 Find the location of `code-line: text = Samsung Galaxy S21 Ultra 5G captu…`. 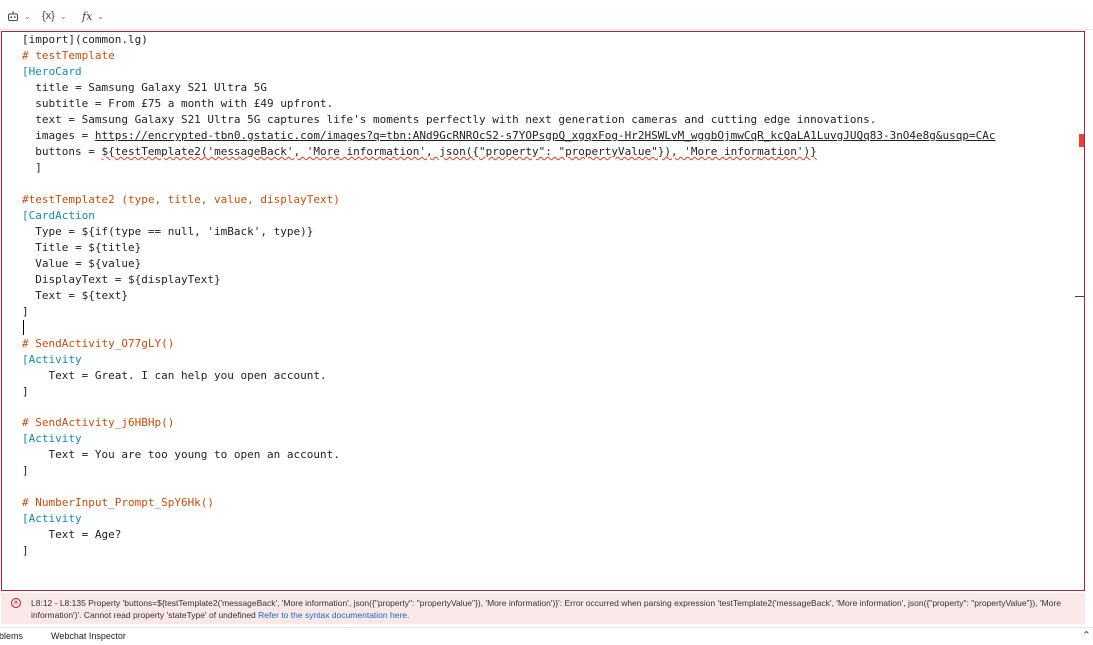

code-line: text = Samsung Galaxy S21 Ultra 5G captu… is located at coordinates (449, 119).